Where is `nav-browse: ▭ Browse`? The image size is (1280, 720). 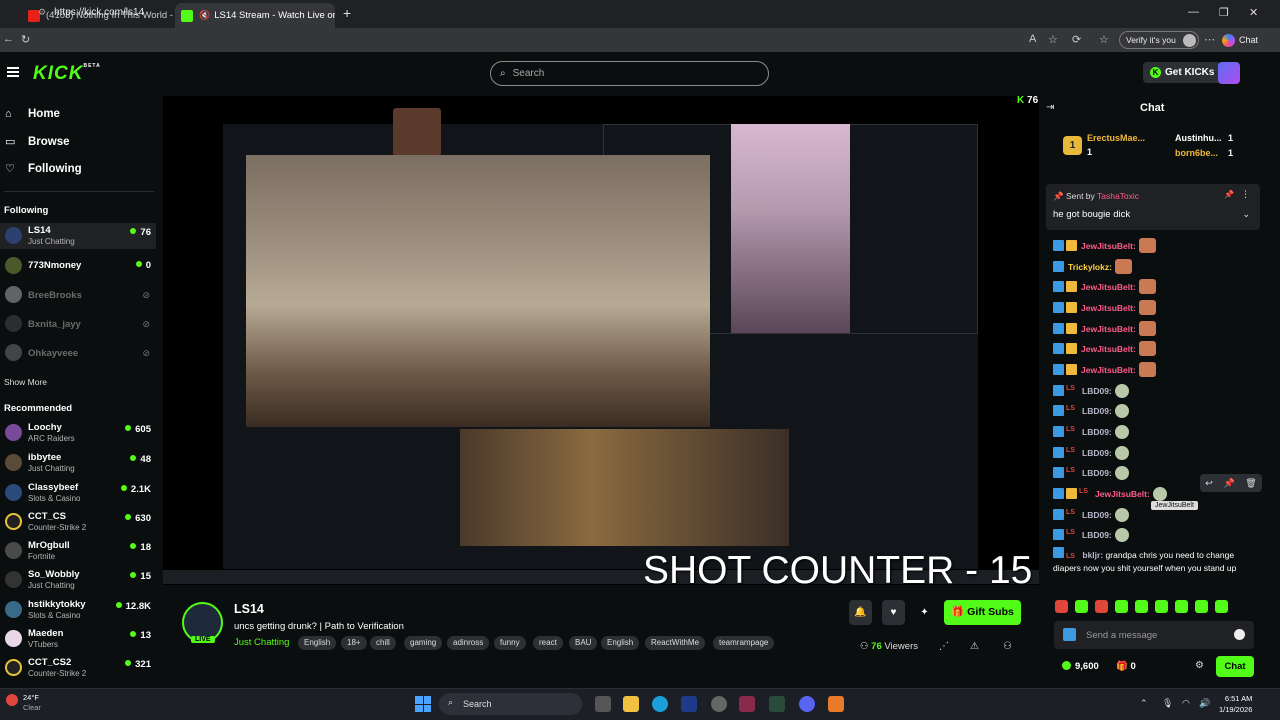
nav-browse: ▭ Browse is located at coordinates (37, 142).